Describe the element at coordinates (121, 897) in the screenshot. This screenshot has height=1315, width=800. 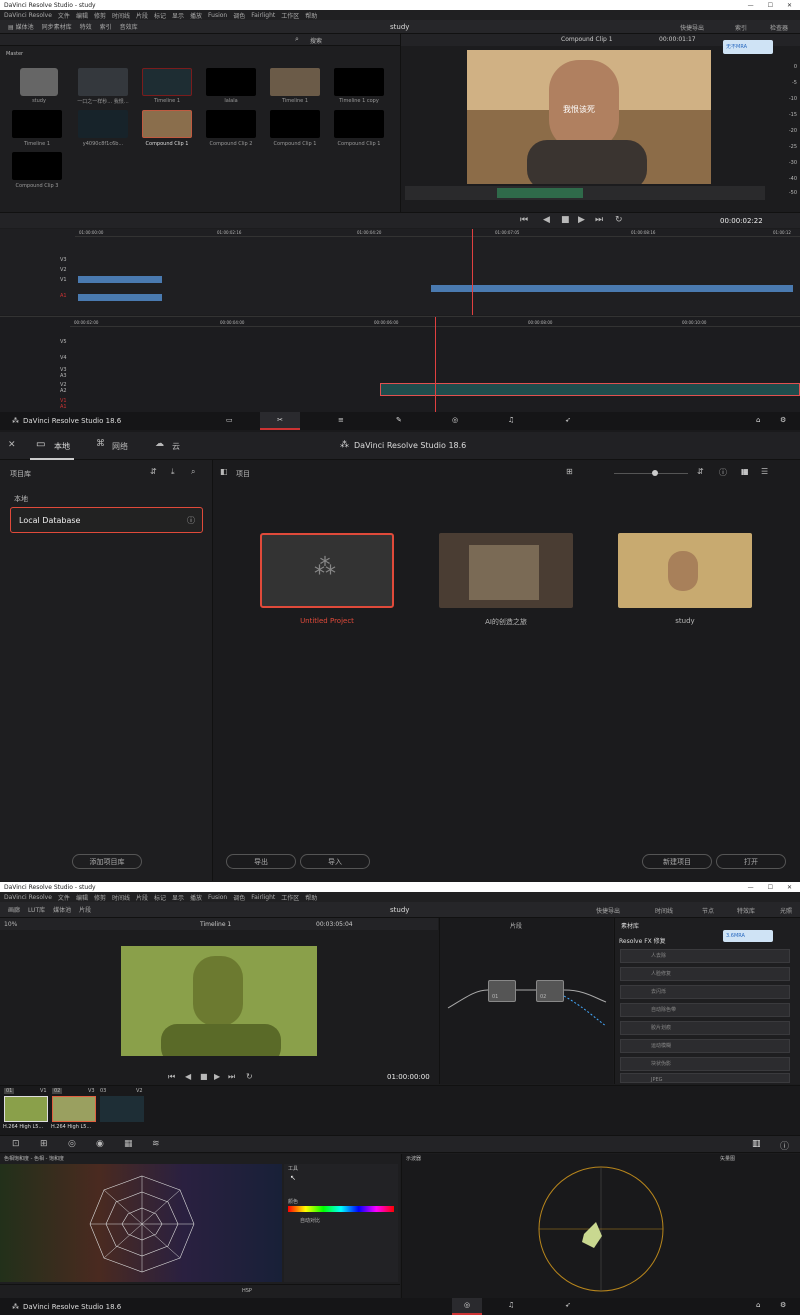
I see `menu-item-timeline: 时间线` at that location.